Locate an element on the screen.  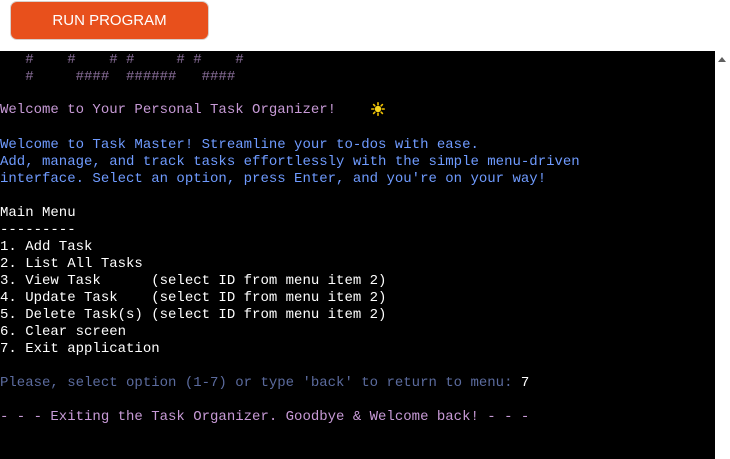
typed-input-value: 7 is located at coordinates (525, 383).